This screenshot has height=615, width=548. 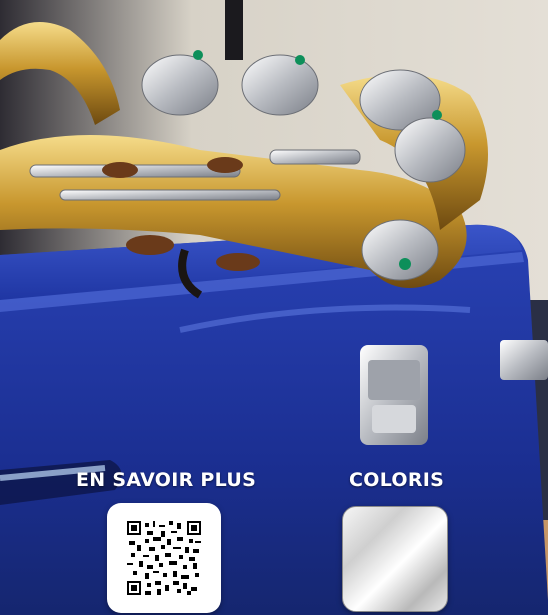 I want to click on learn-more-label: EN SAVOIR PLUS, so click(x=166, y=480).